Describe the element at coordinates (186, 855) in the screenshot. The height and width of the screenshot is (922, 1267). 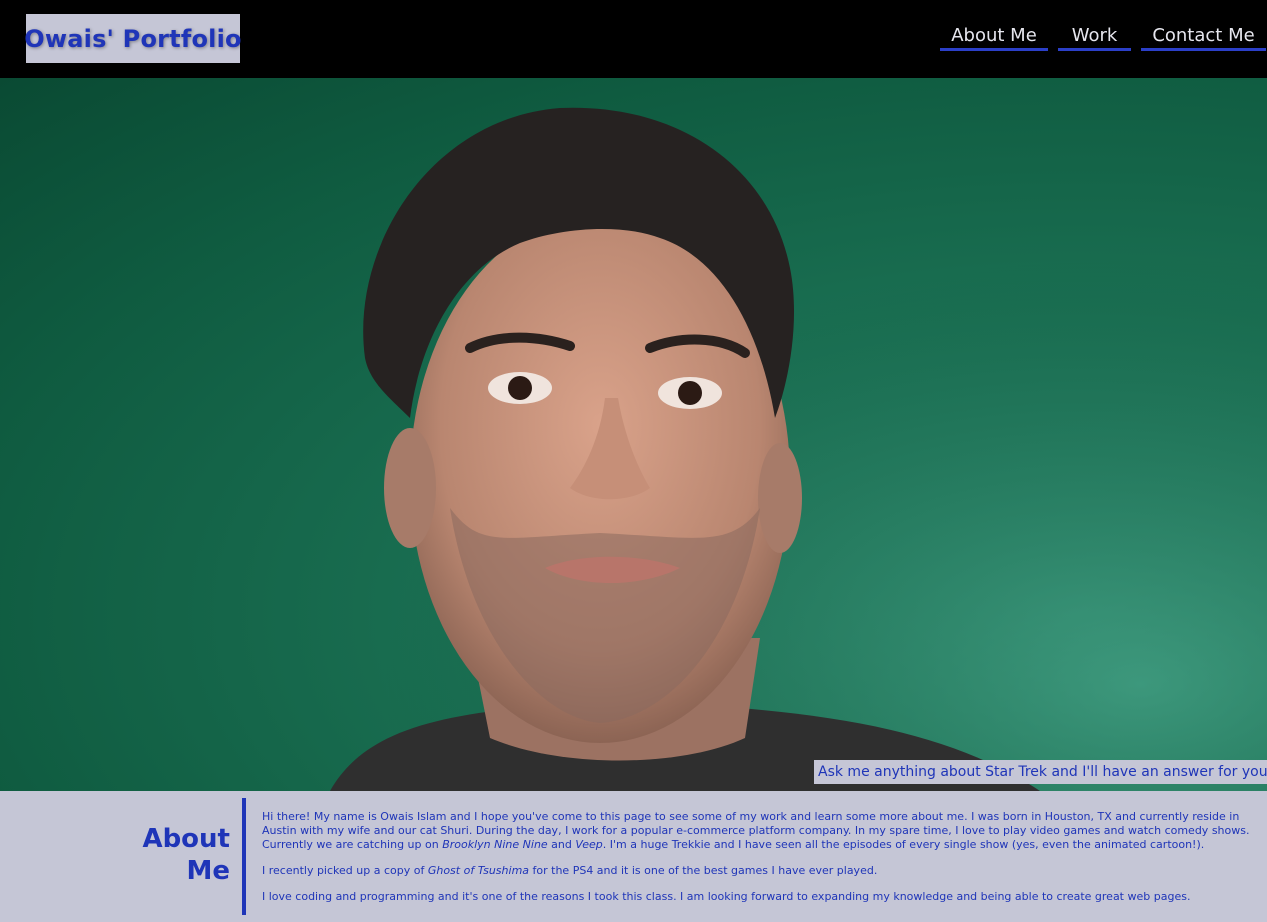
I see `about-heading: About Me` at that location.